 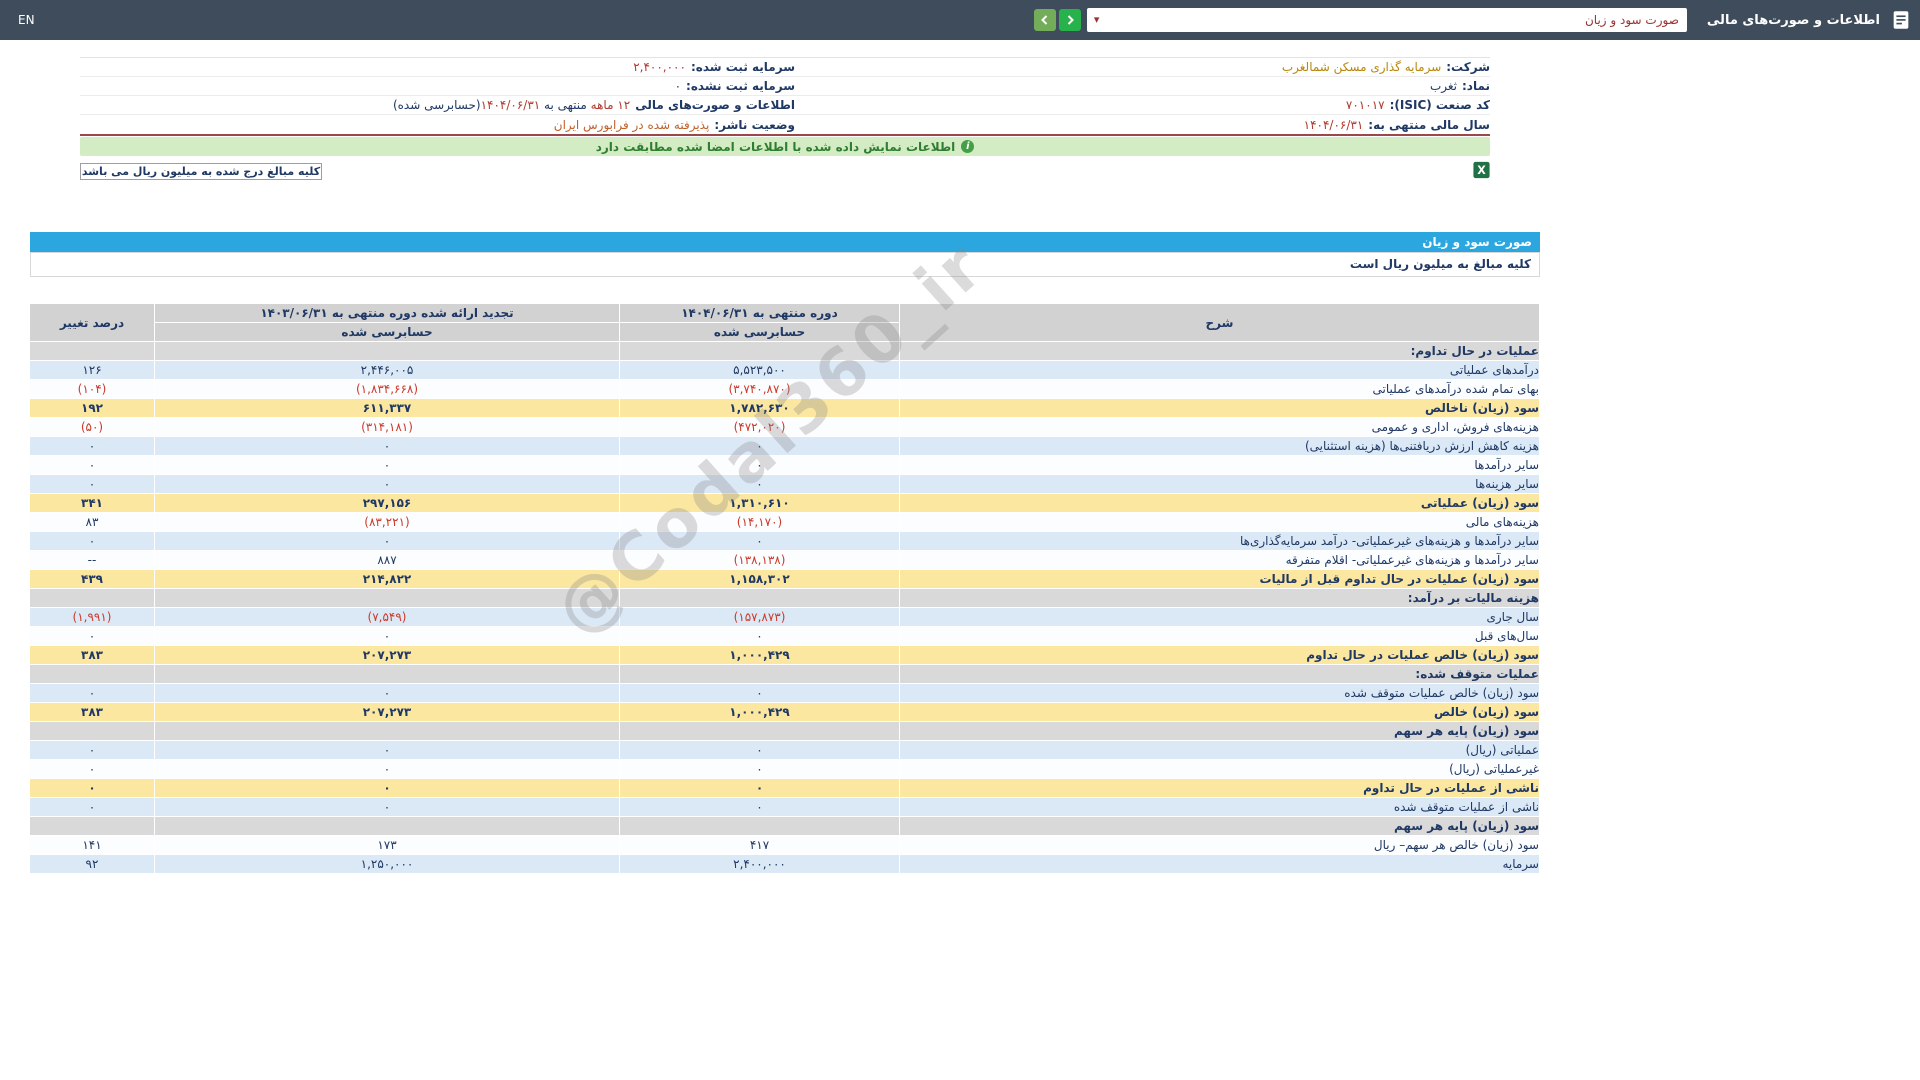 I want to click on svg-text: X, so click(x=1481, y=170).